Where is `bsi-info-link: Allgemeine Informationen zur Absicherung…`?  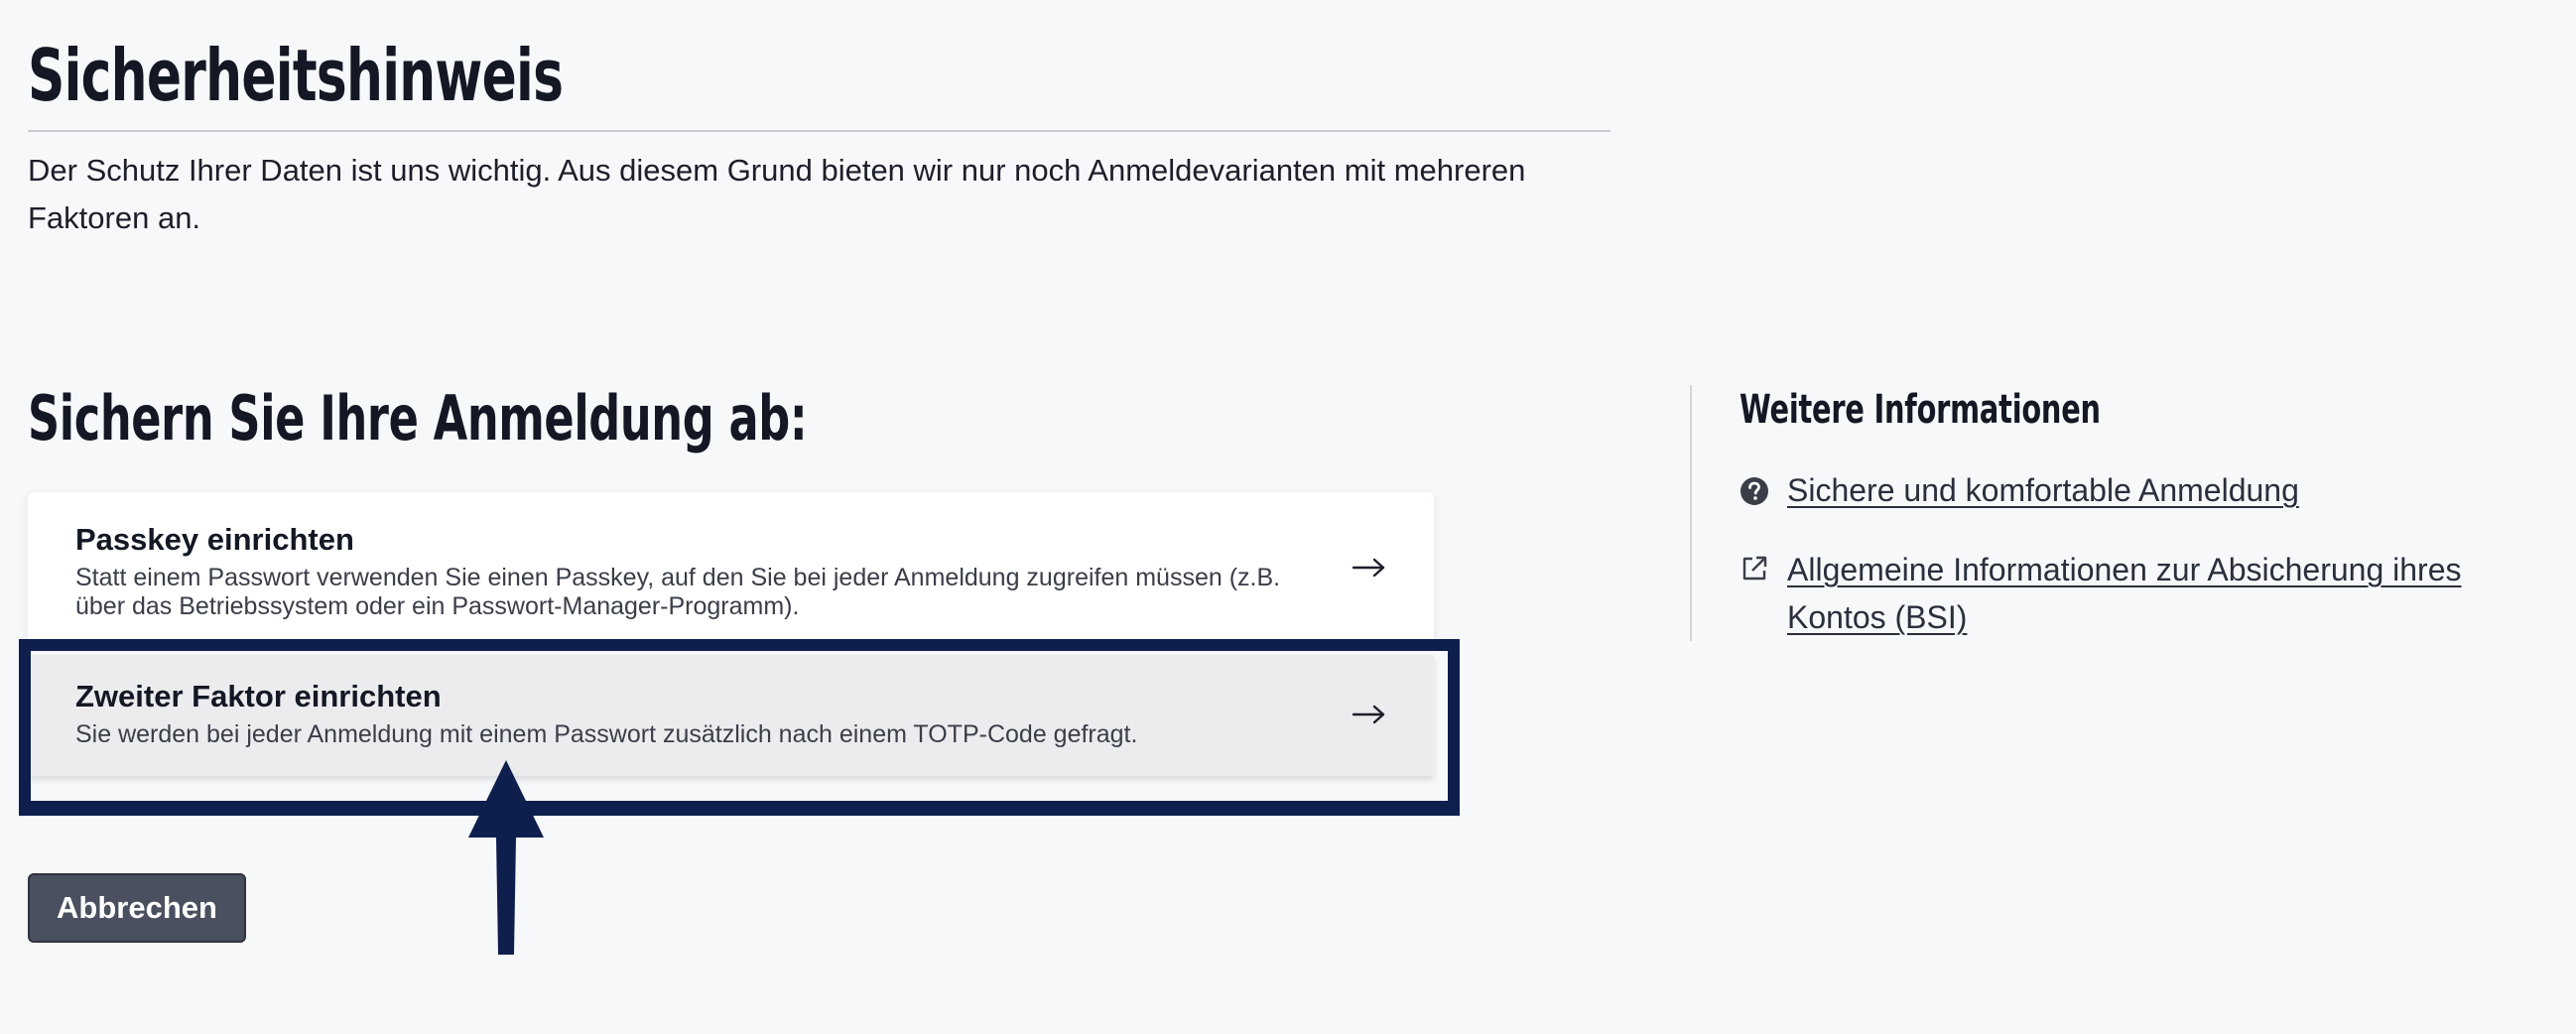 bsi-info-link: Allgemeine Informationen zur Absicherung… is located at coordinates (2164, 593).